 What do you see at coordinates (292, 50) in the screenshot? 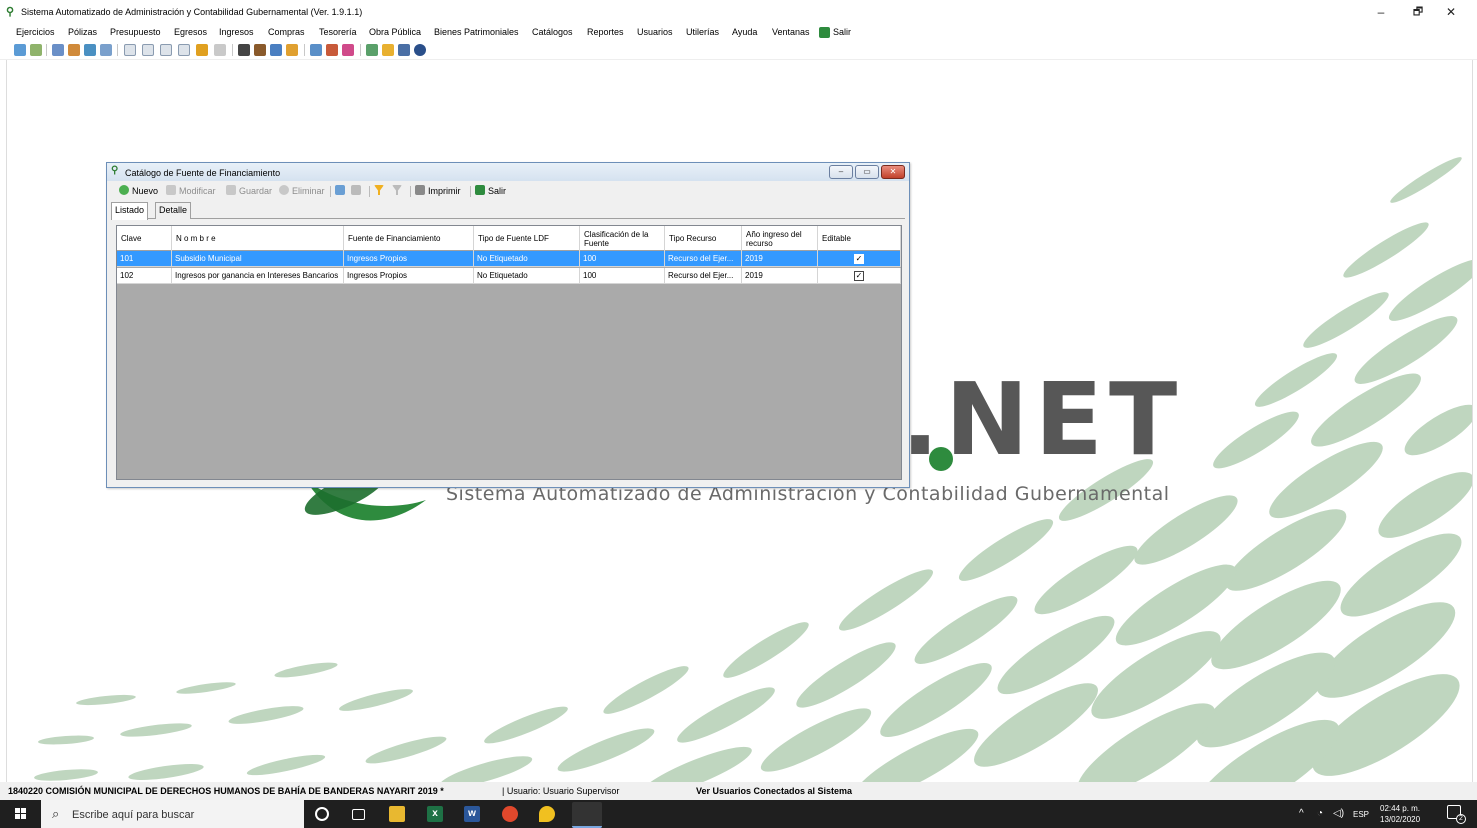
I see `box-icon` at bounding box center [292, 50].